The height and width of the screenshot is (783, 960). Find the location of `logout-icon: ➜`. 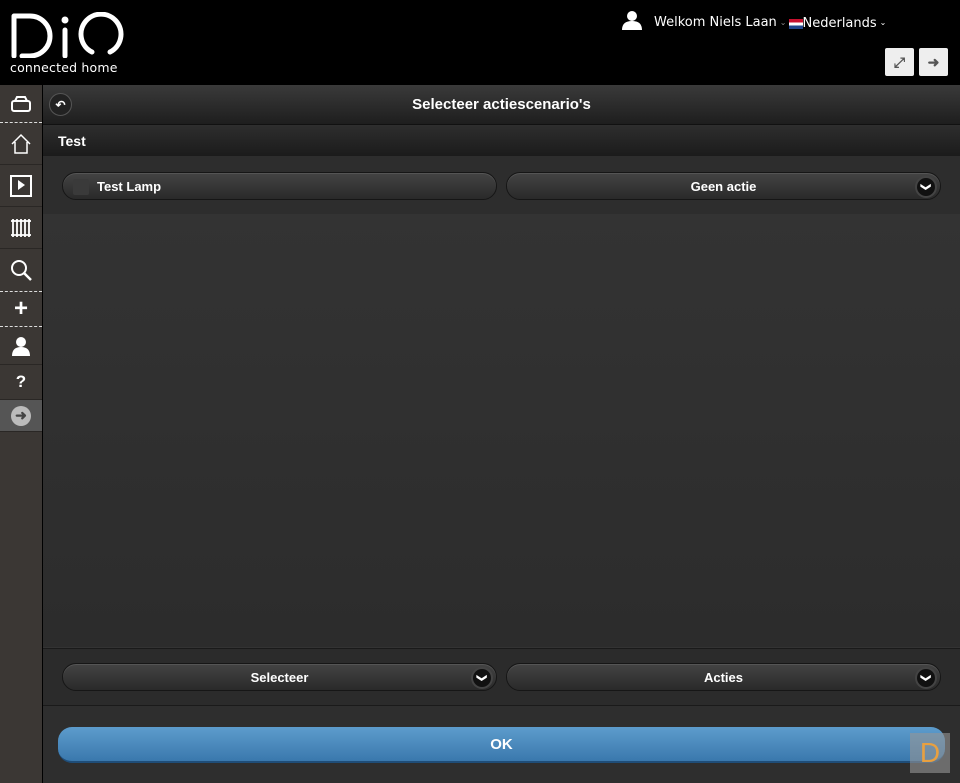

logout-icon: ➜ is located at coordinates (933, 61).